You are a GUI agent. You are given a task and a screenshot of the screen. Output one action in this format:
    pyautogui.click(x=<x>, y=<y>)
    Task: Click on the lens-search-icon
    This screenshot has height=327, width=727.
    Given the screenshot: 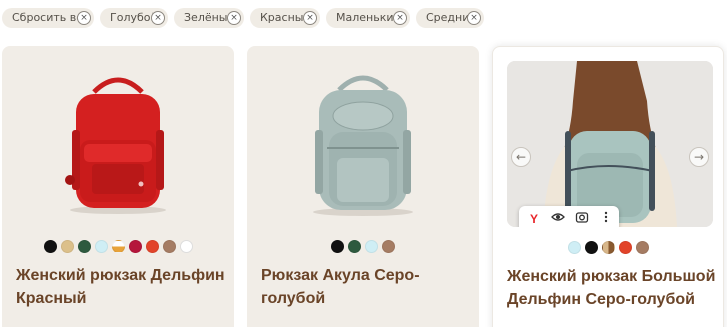 What is the action you would take?
    pyautogui.click(x=582, y=218)
    